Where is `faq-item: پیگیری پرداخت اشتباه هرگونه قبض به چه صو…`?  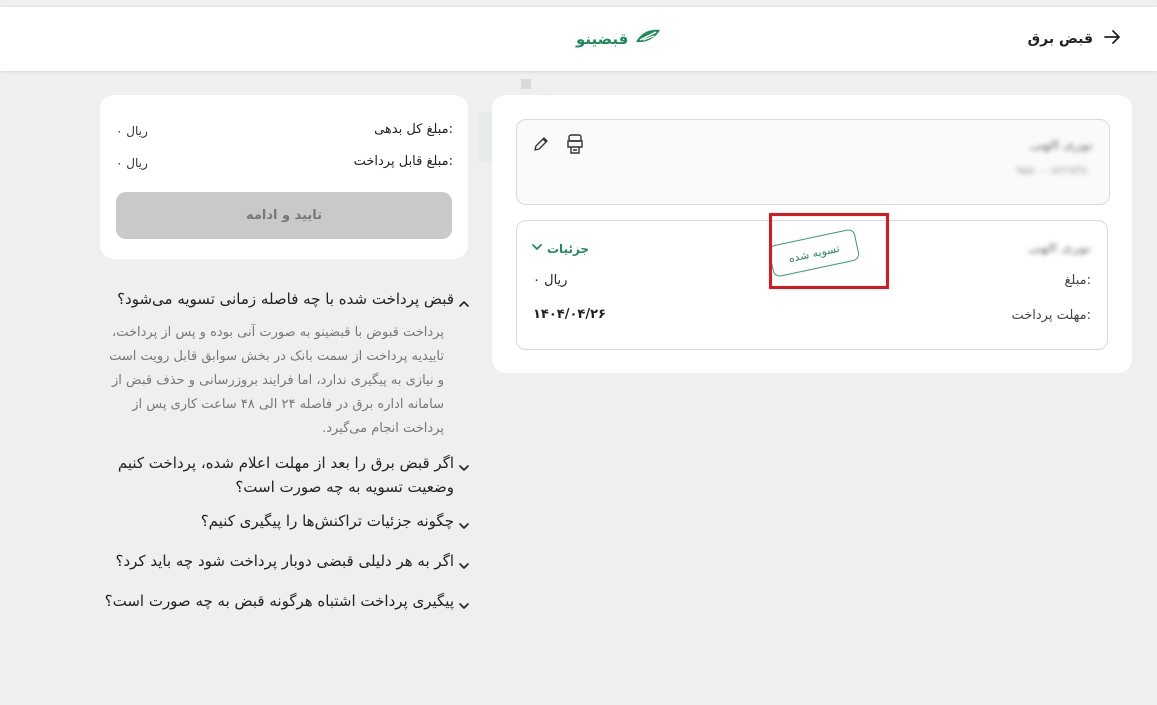 faq-item: پیگیری پرداخت اشتباه هرگونه قبض به چه صو… is located at coordinates (285, 604).